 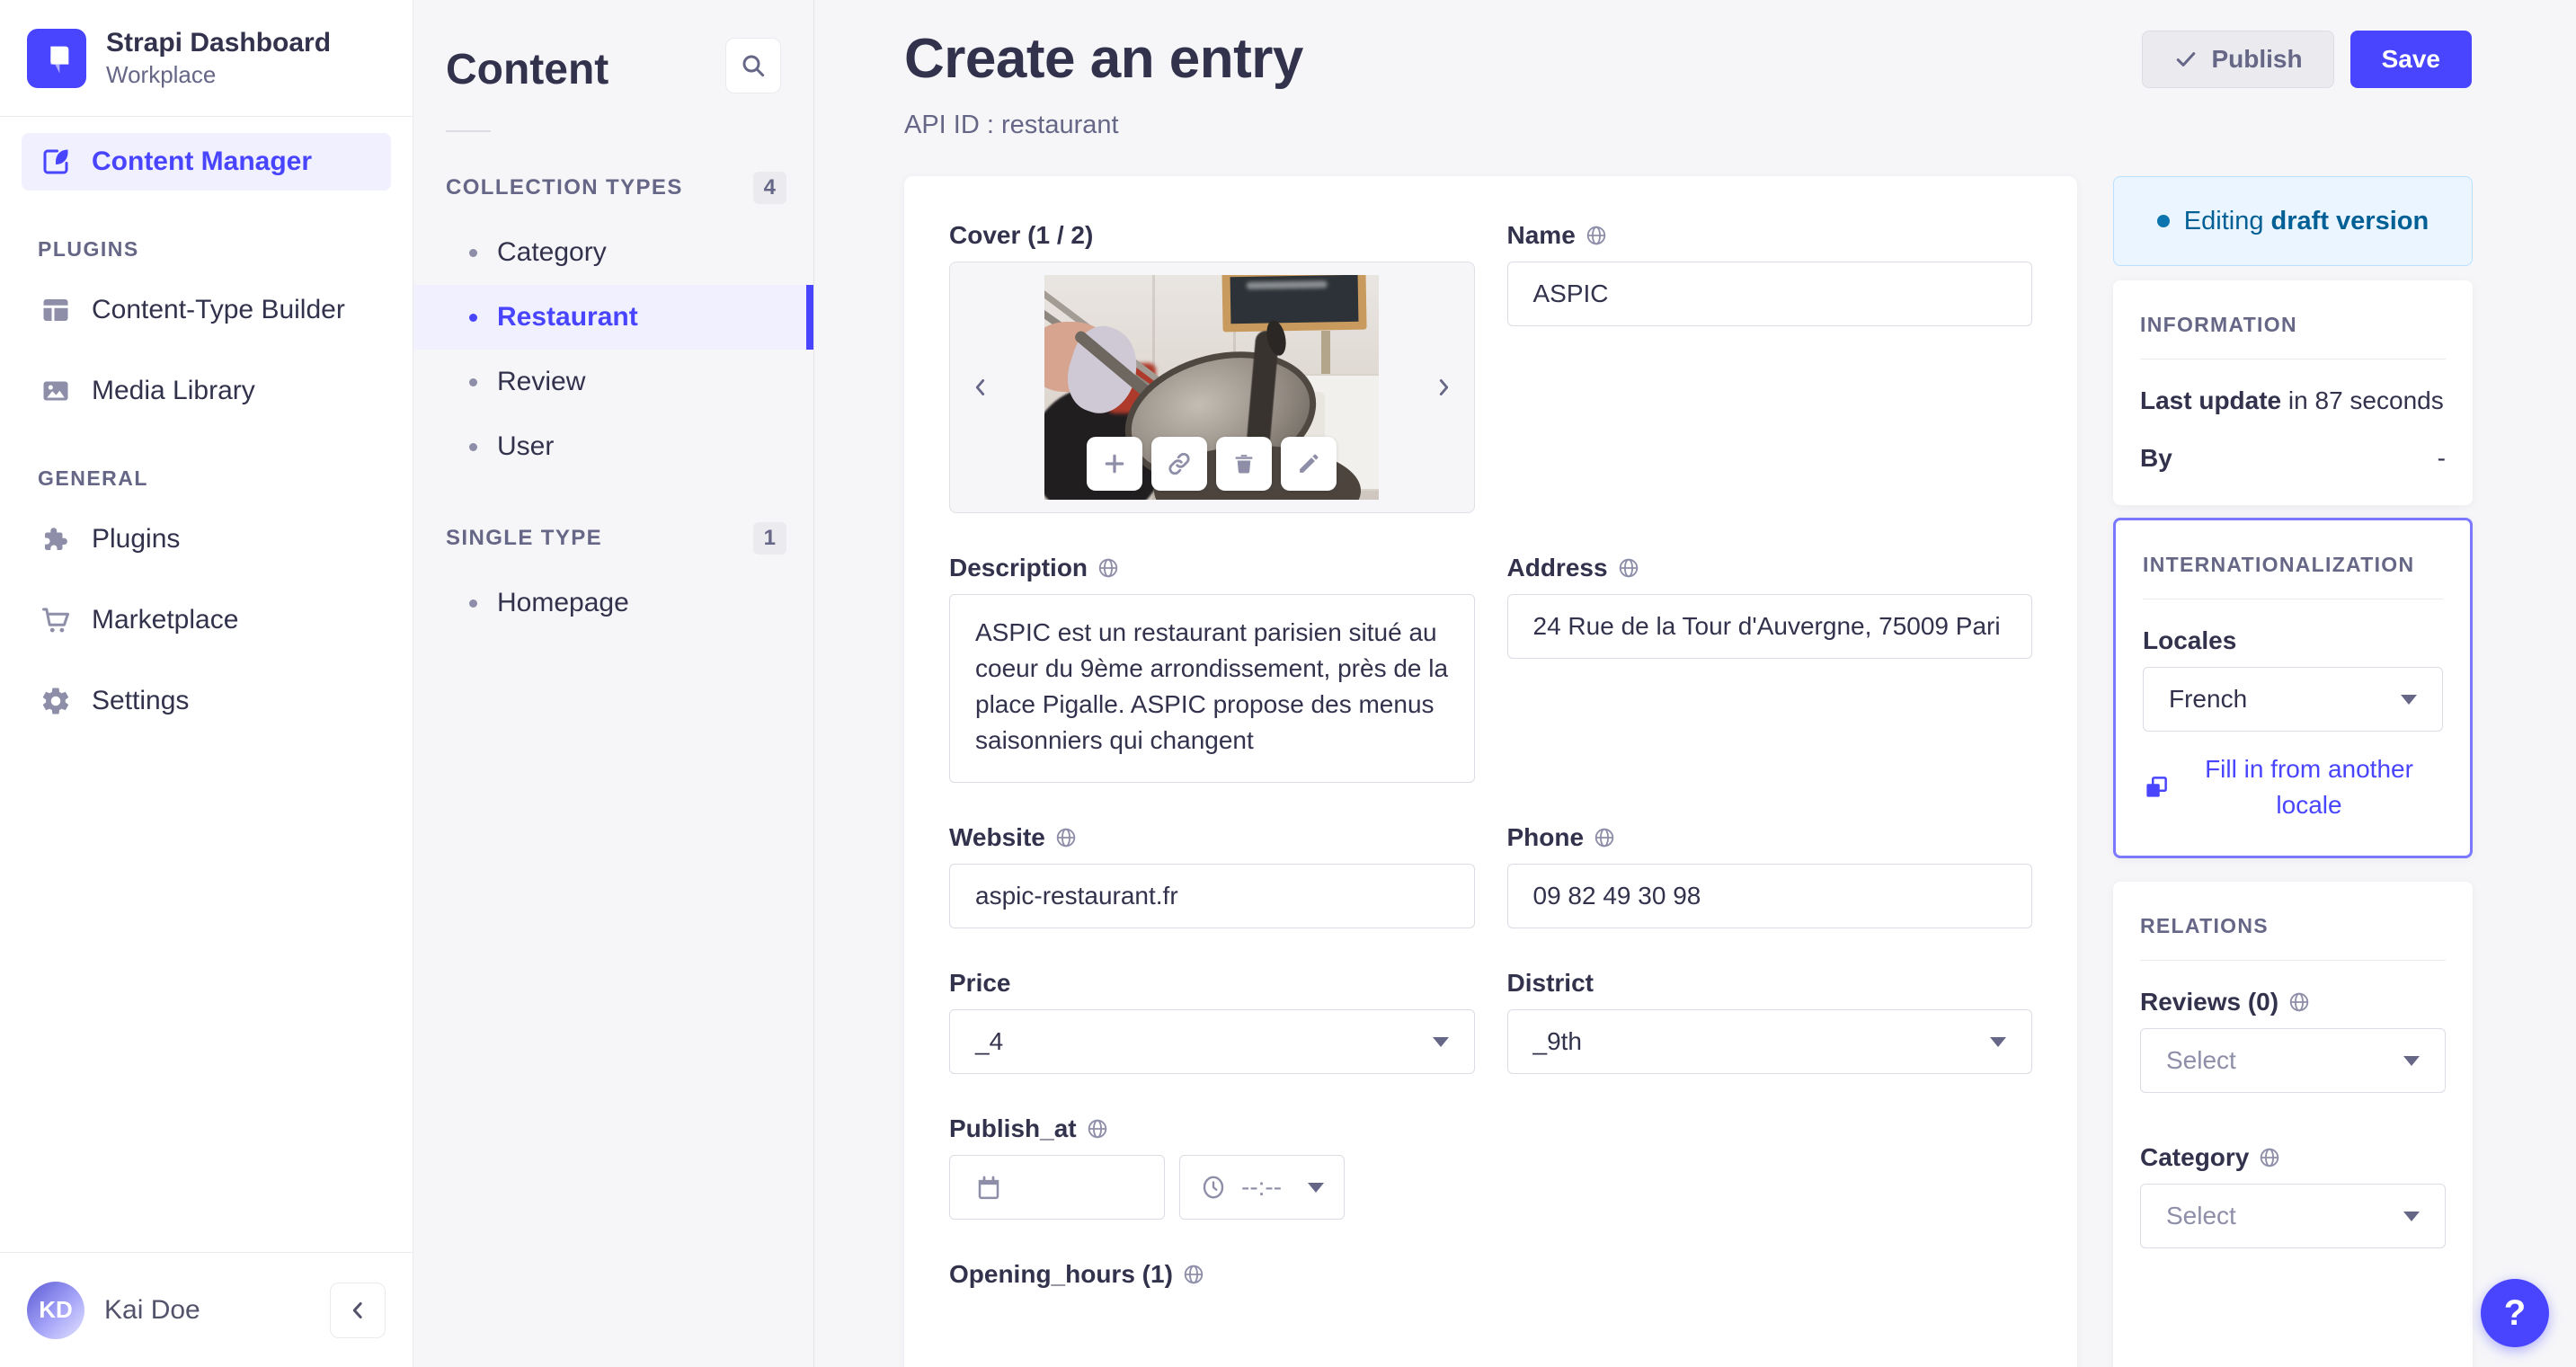 What do you see at coordinates (1550, 983) in the screenshot?
I see `district-label: District` at bounding box center [1550, 983].